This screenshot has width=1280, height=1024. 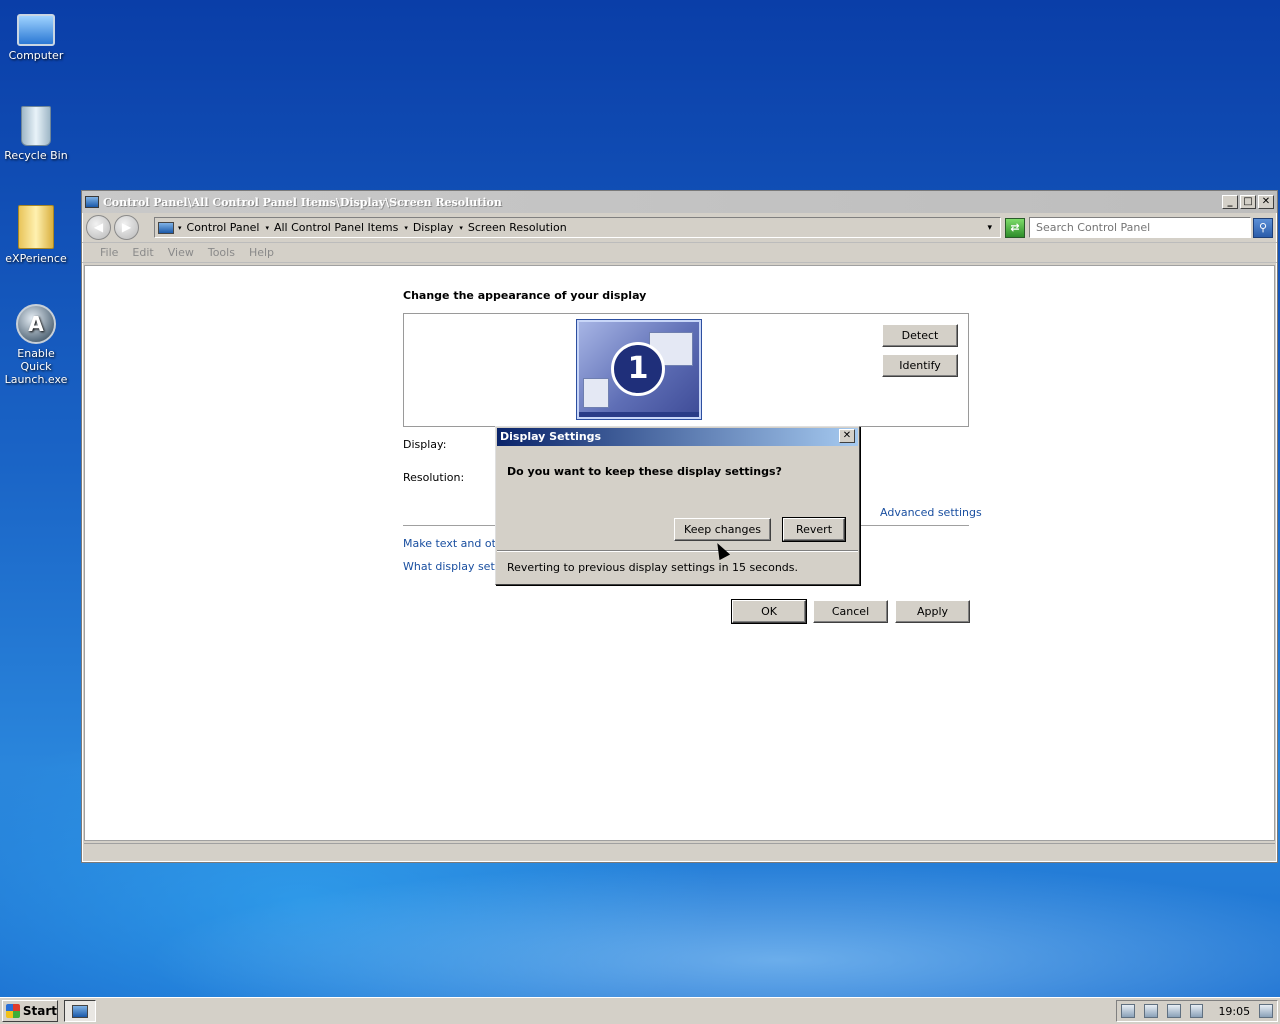 What do you see at coordinates (181, 252) in the screenshot?
I see `menu-view: View` at bounding box center [181, 252].